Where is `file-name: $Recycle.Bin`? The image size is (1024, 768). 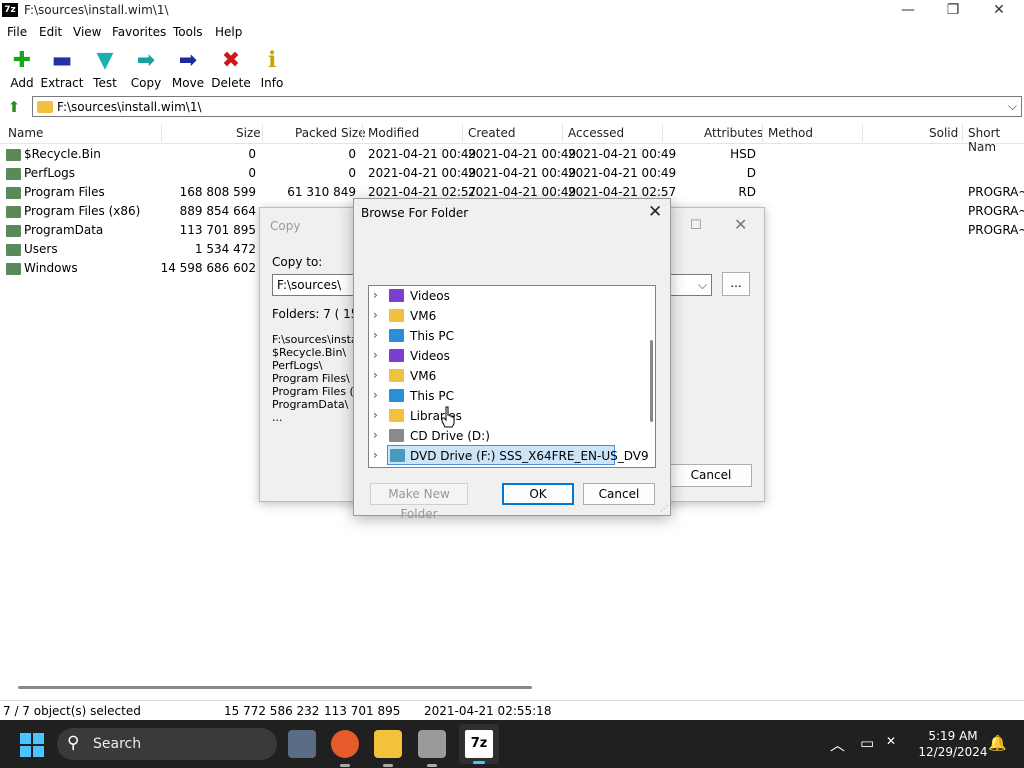 file-name: $Recycle.Bin is located at coordinates (62, 154).